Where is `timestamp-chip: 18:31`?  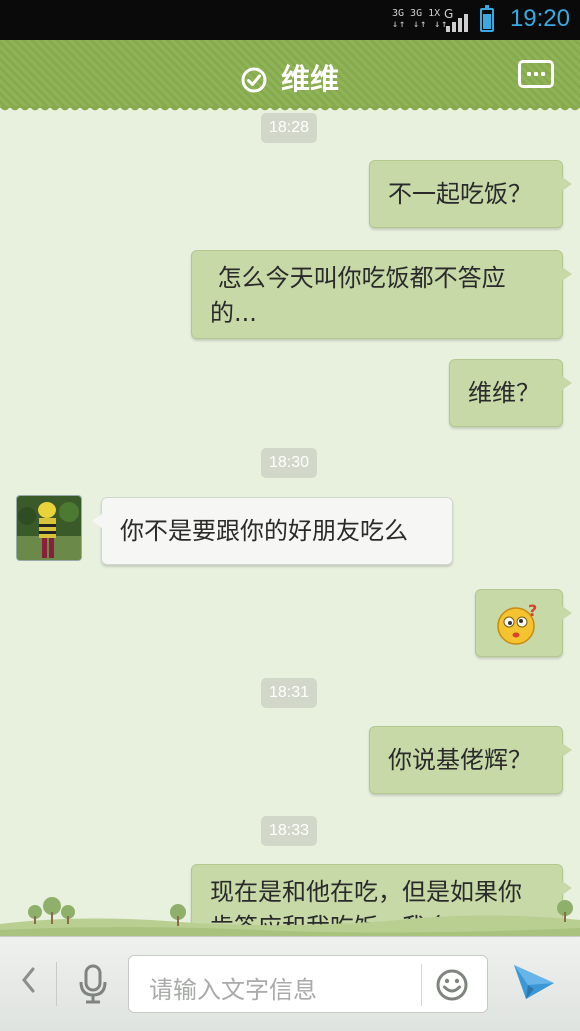 timestamp-chip: 18:31 is located at coordinates (289, 693).